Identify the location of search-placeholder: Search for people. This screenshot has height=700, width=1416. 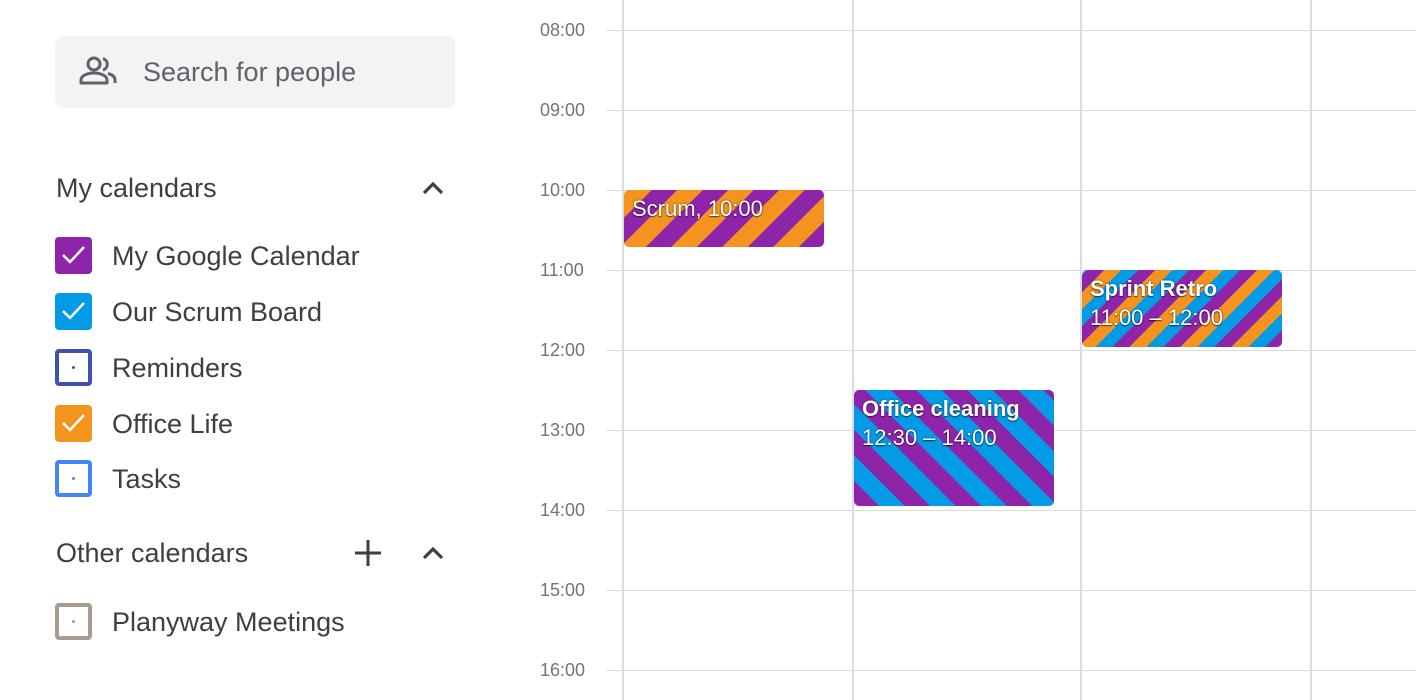
(250, 72).